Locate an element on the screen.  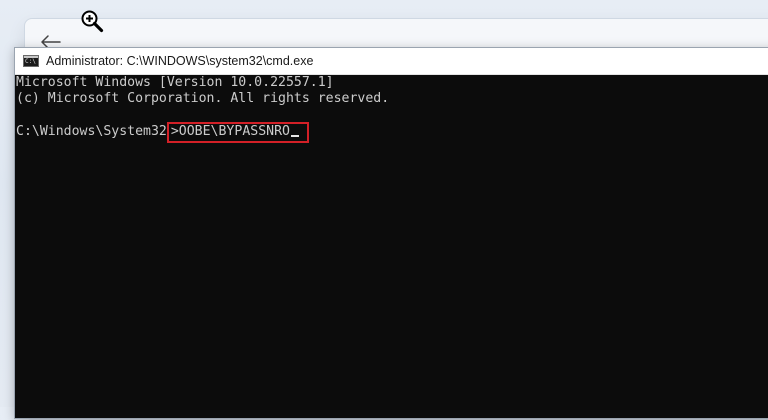
cmd-icon is located at coordinates (31, 61).